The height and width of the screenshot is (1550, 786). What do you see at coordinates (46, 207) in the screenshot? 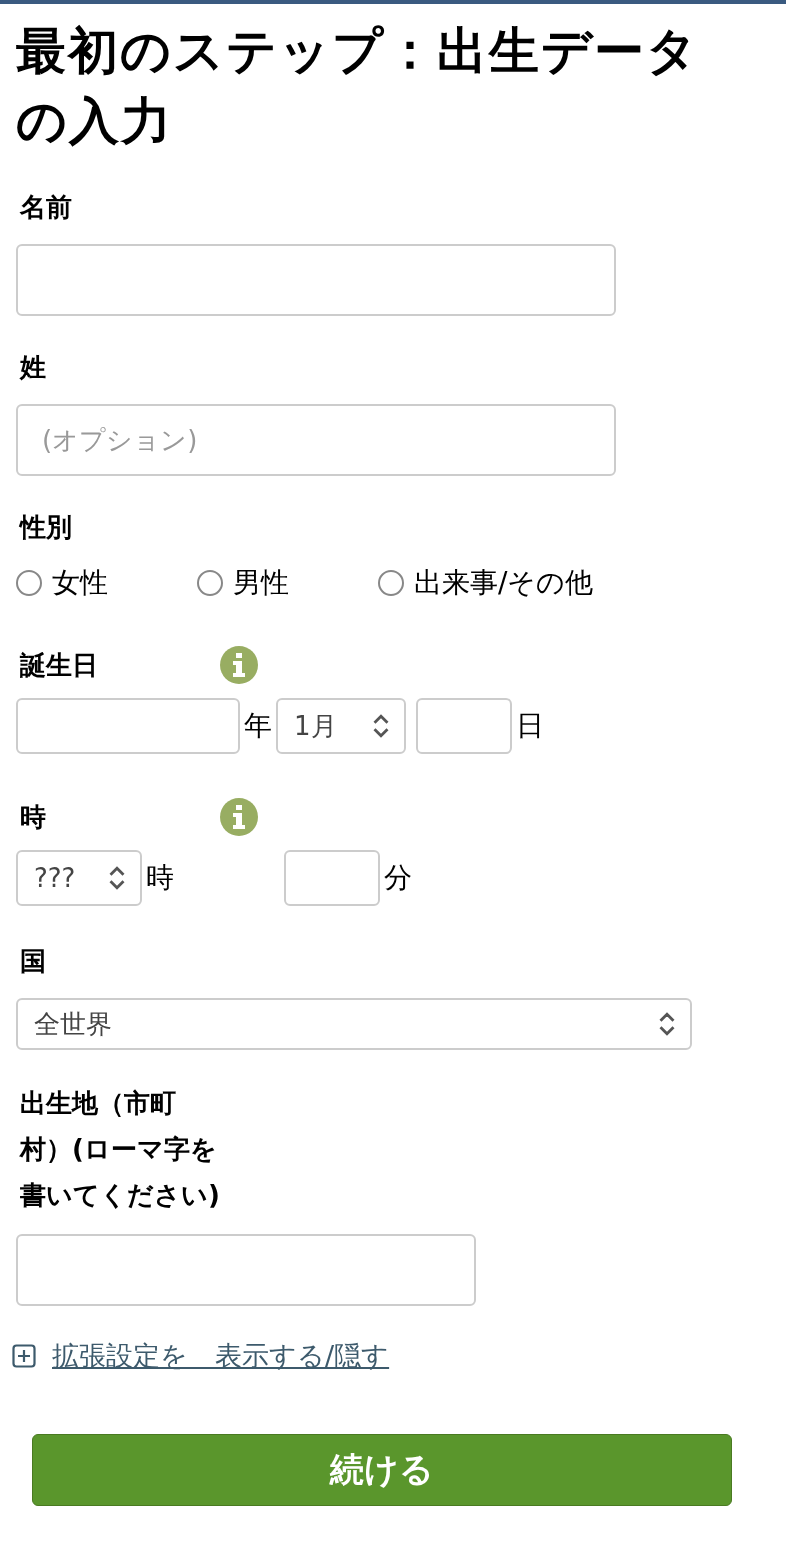
I see `field-label: 名前` at bounding box center [46, 207].